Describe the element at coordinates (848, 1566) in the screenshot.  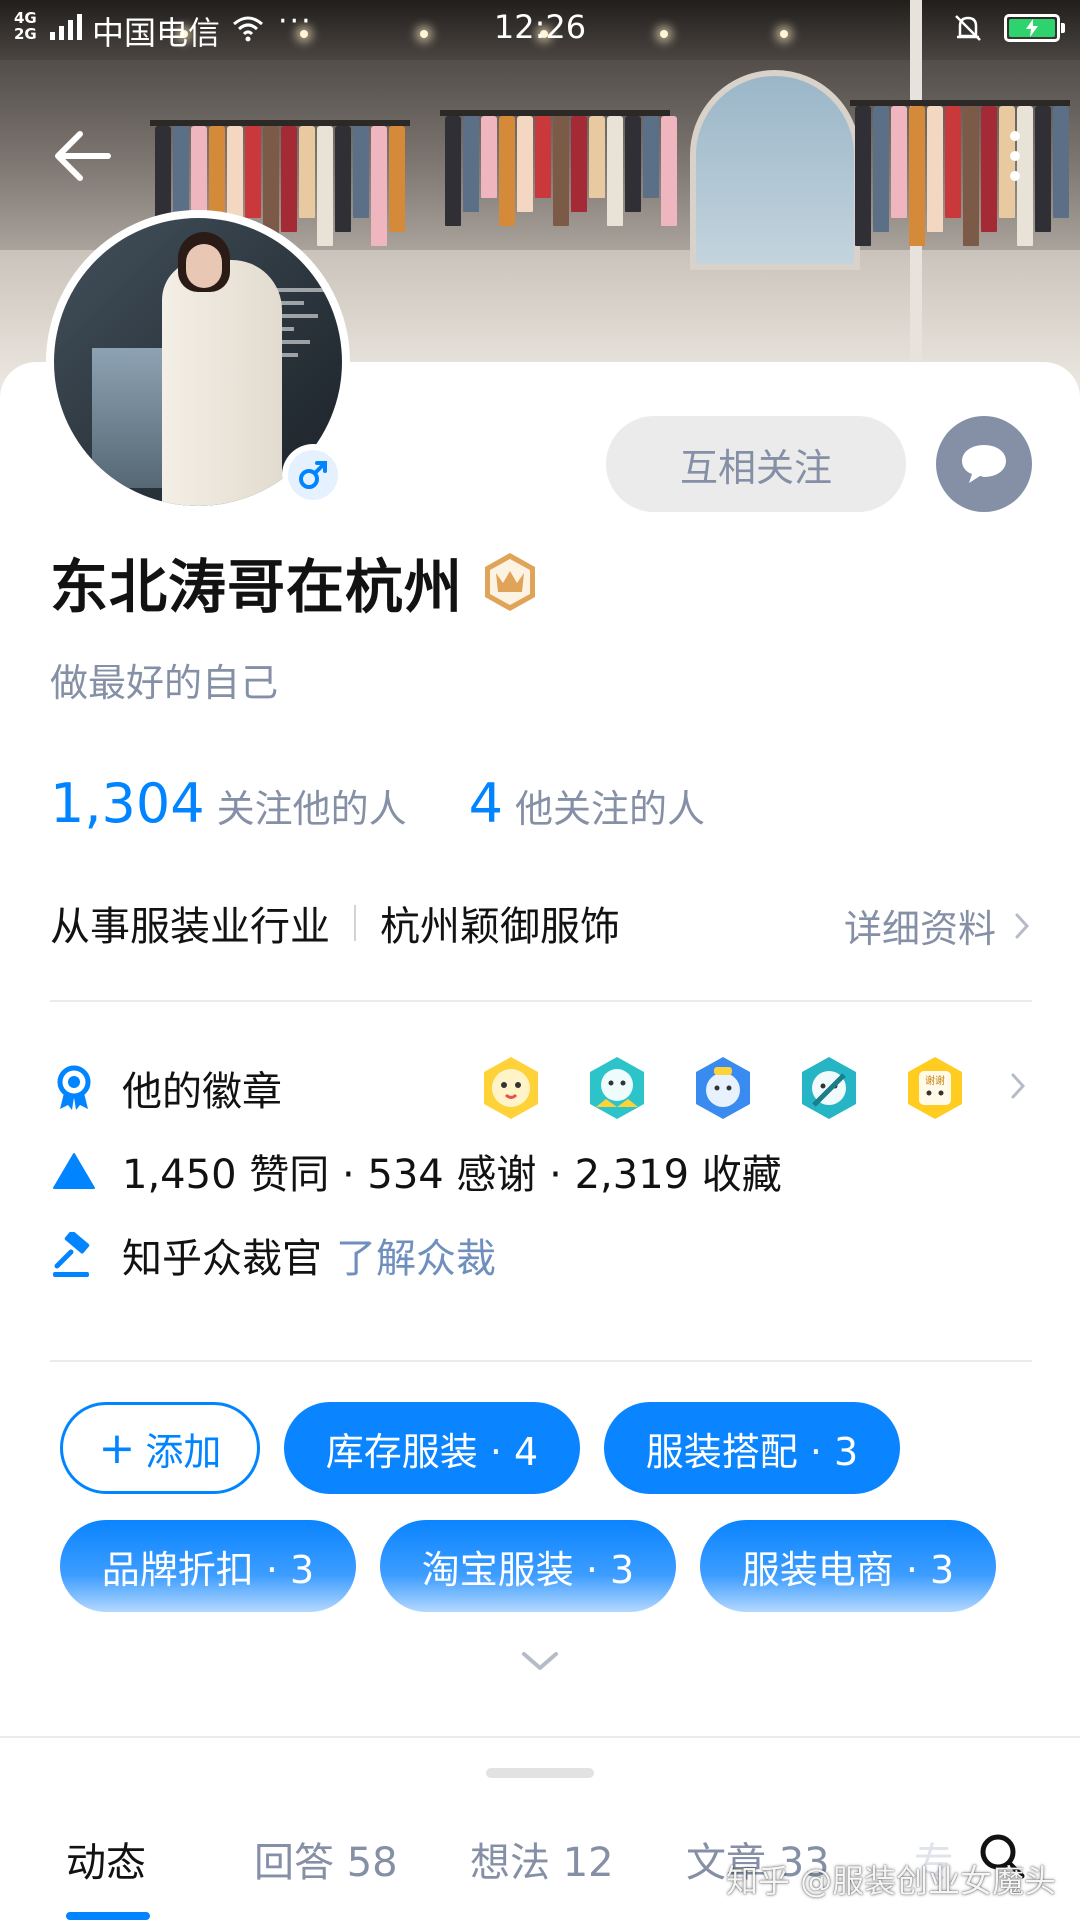
I see `tag-chip: 服装电商 · 3` at that location.